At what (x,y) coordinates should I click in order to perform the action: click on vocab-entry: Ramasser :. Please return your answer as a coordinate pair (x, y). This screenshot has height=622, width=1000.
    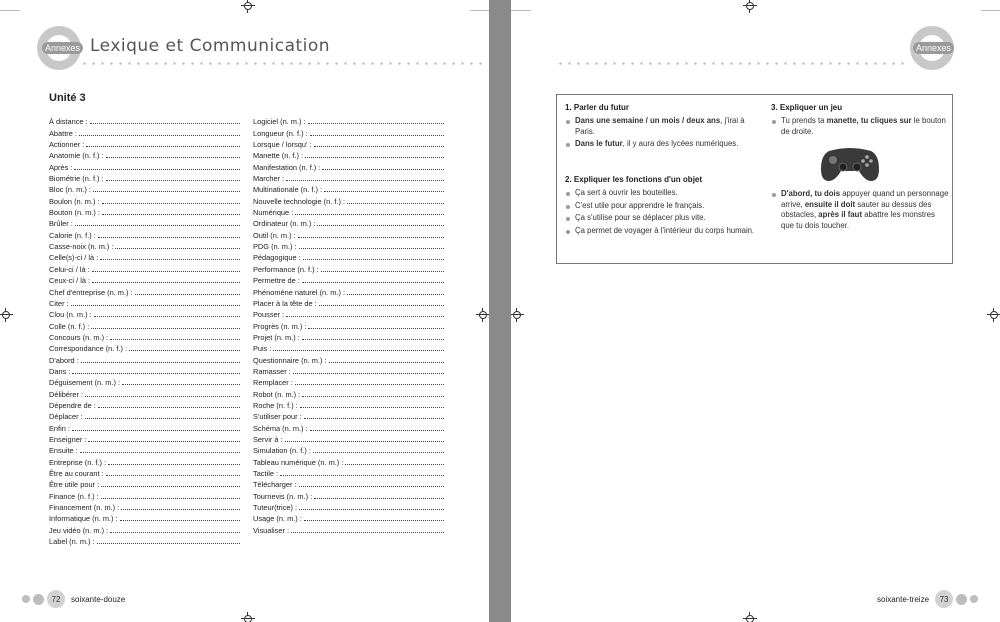
    Looking at the image, I should click on (348, 371).